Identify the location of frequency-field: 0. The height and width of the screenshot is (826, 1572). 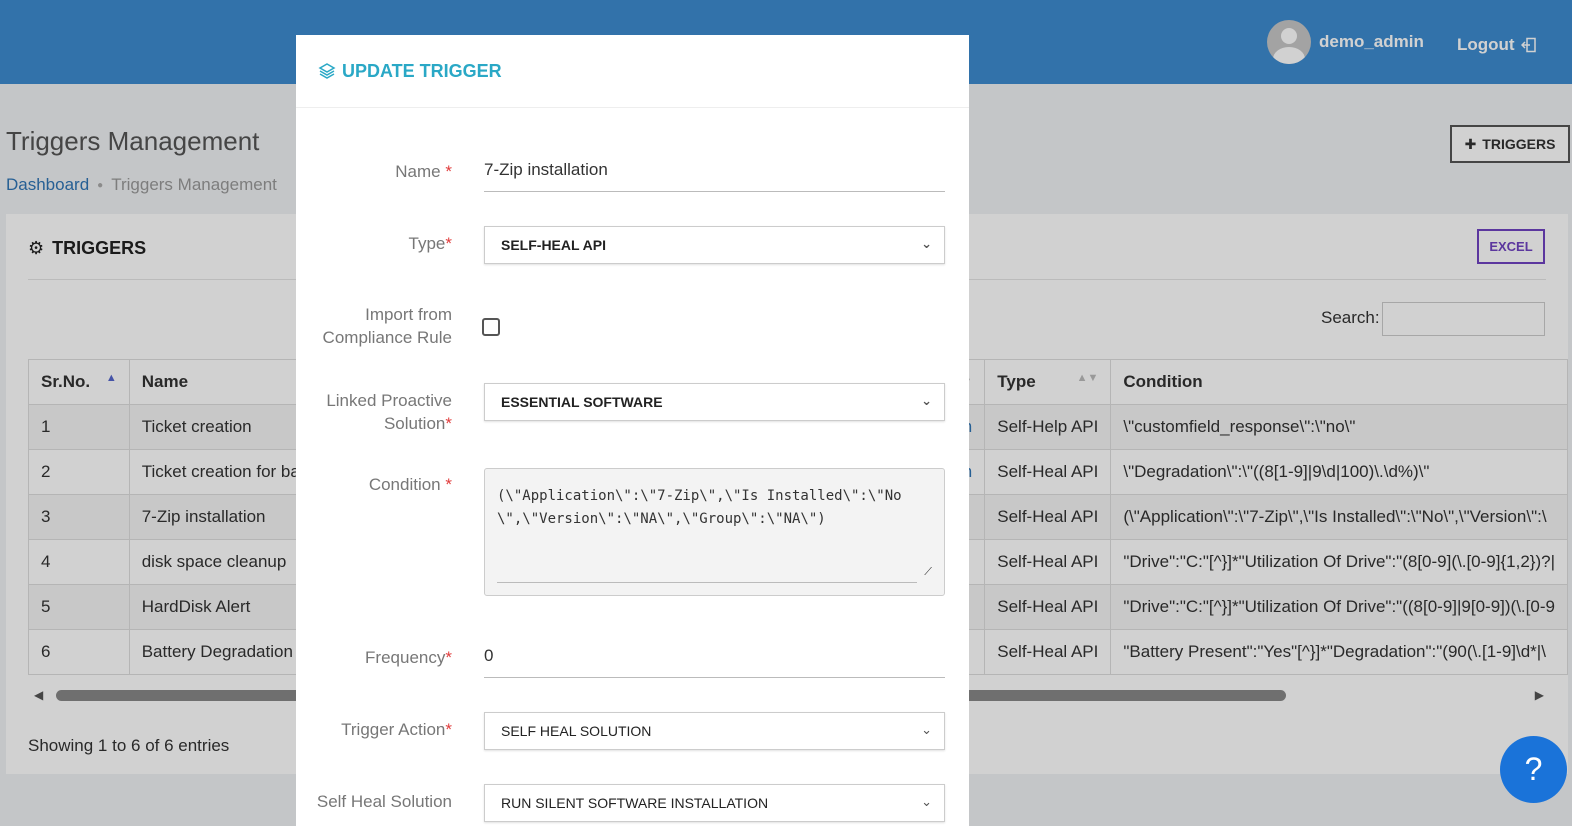
(714, 658).